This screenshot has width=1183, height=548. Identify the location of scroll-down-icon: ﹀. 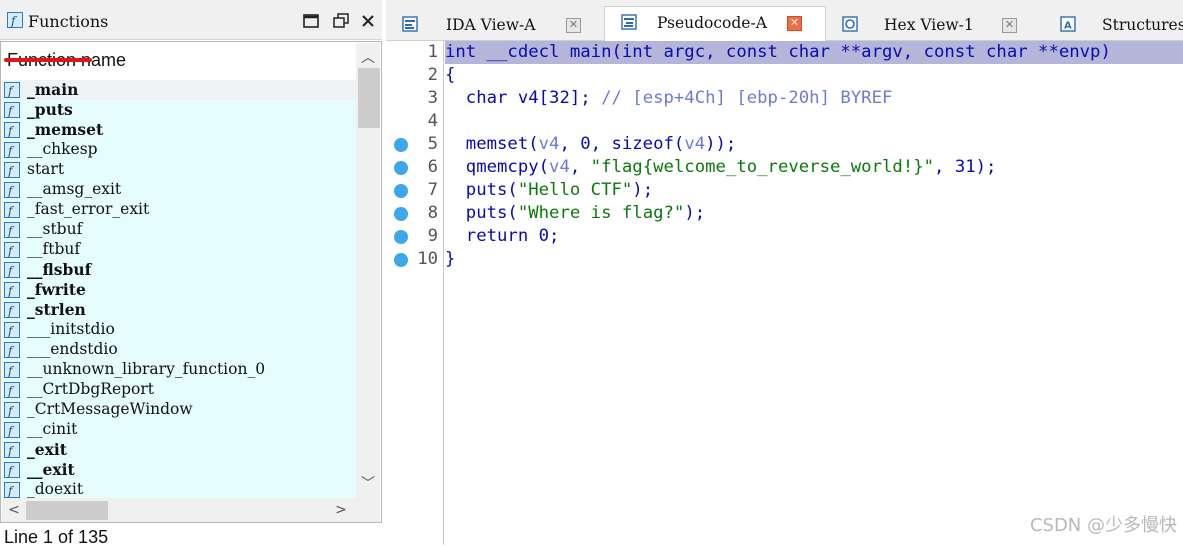
(368, 484).